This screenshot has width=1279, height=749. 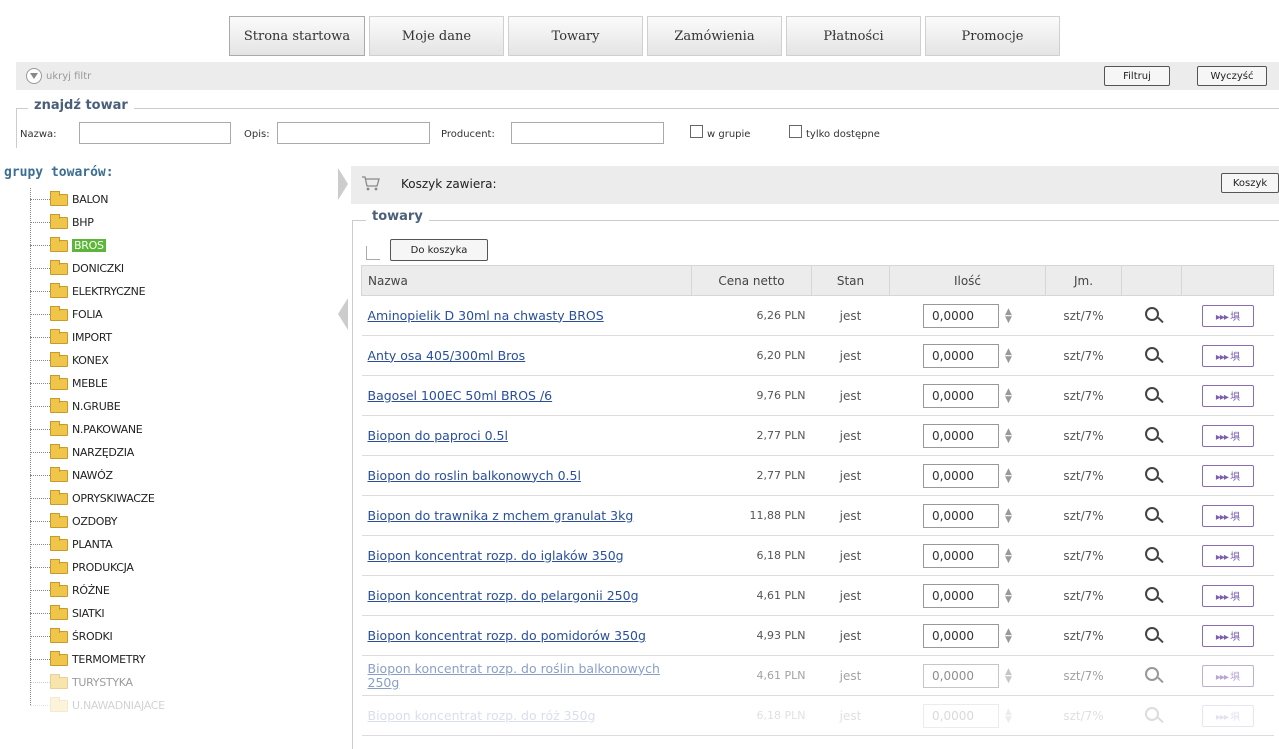 What do you see at coordinates (714, 36) in the screenshot?
I see `tab-orders: Zamówienia` at bounding box center [714, 36].